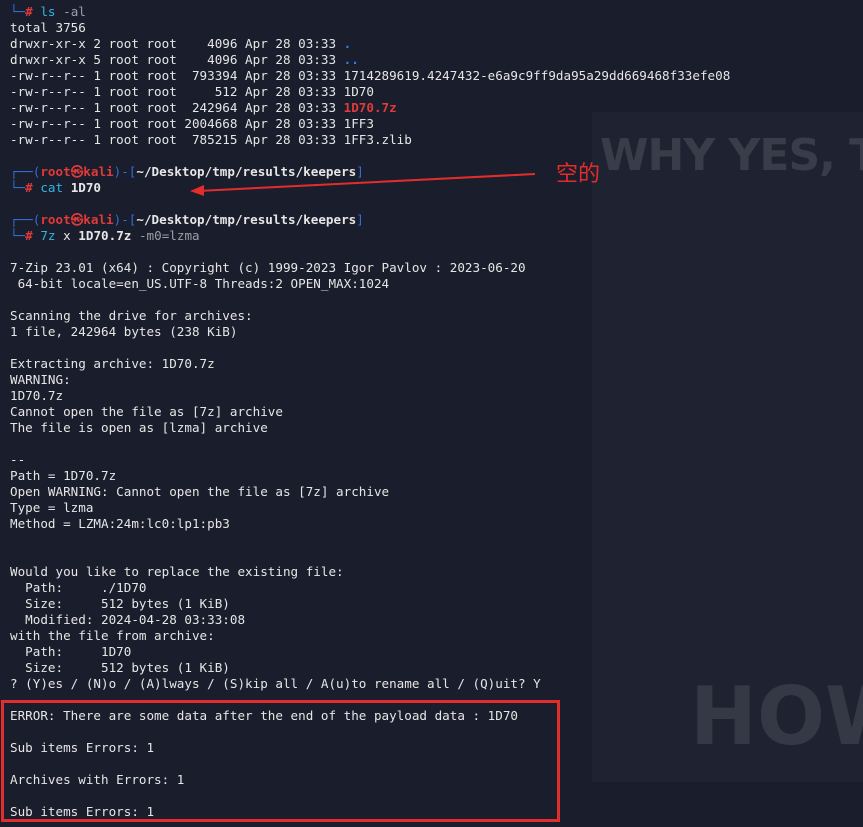  Describe the element at coordinates (18, 459) in the screenshot. I see `output-line: --` at that location.